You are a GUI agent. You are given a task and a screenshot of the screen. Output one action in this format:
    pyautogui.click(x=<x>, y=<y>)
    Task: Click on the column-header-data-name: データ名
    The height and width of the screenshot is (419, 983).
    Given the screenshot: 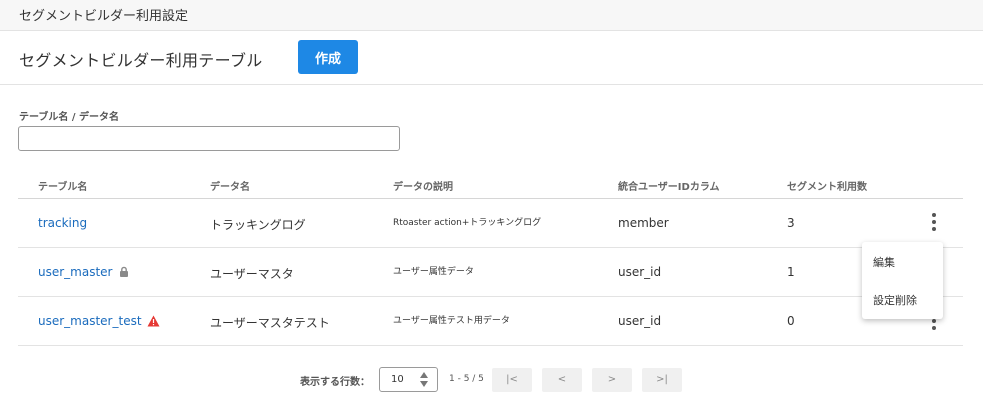 What is the action you would take?
    pyautogui.click(x=230, y=187)
    